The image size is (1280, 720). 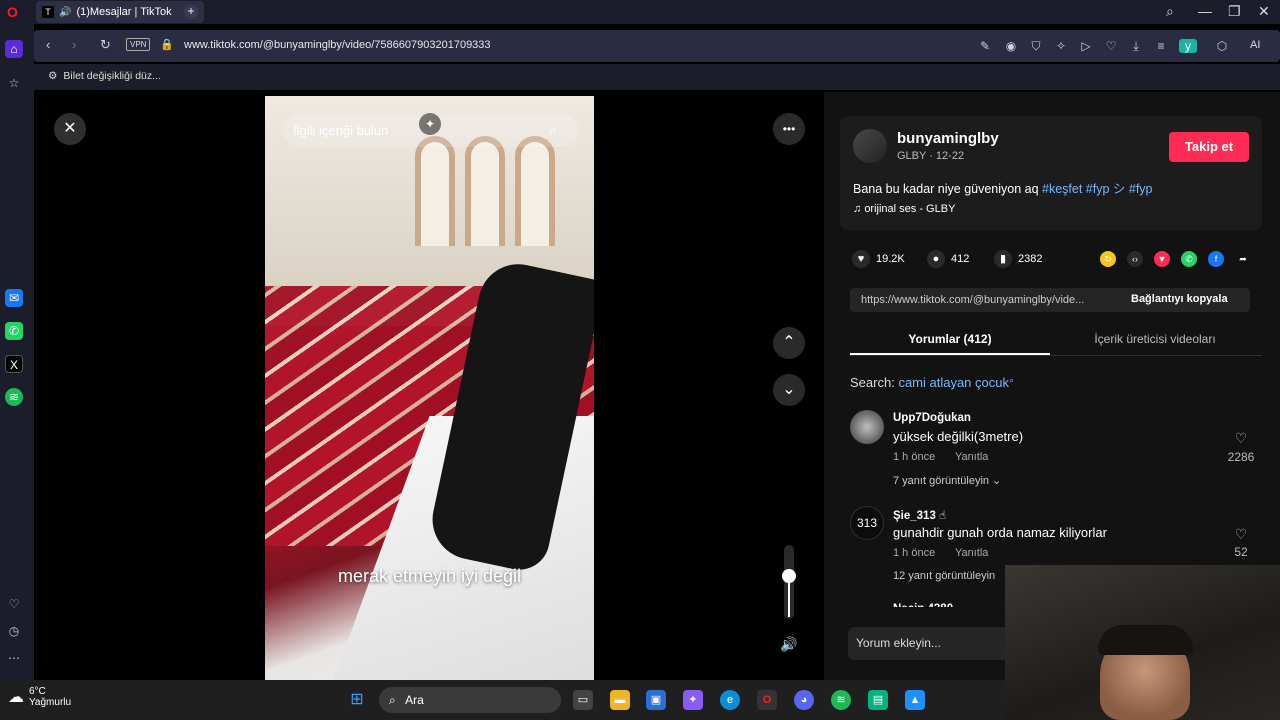 What do you see at coordinates (167, 44) in the screenshot?
I see `lock-icon: 🔒` at bounding box center [167, 44].